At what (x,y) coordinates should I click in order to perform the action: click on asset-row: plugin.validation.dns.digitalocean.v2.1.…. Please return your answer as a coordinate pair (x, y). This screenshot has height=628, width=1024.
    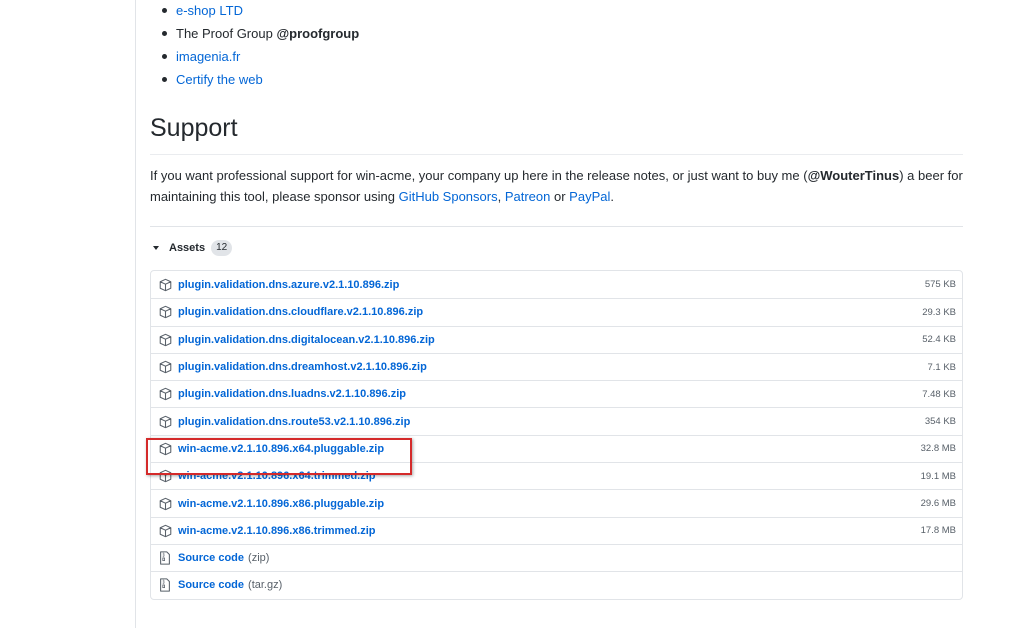
    Looking at the image, I should click on (556, 339).